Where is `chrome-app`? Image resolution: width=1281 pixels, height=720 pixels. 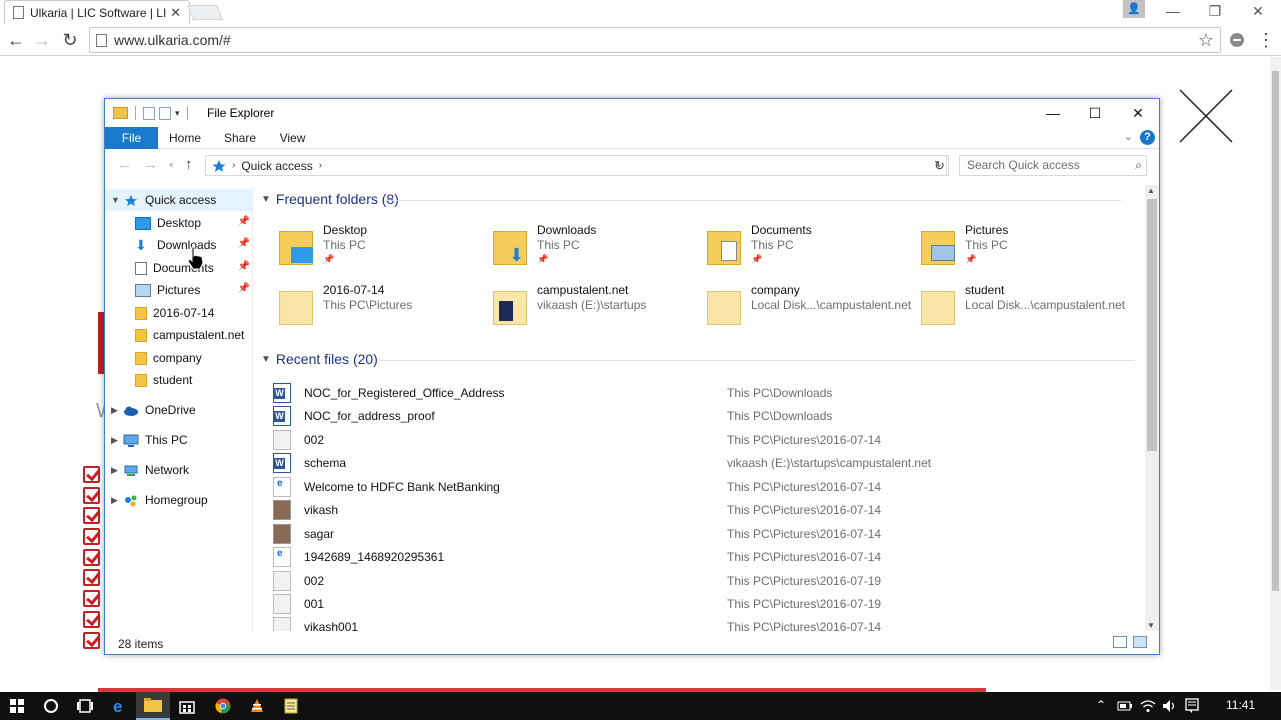
chrome-app is located at coordinates (223, 706).